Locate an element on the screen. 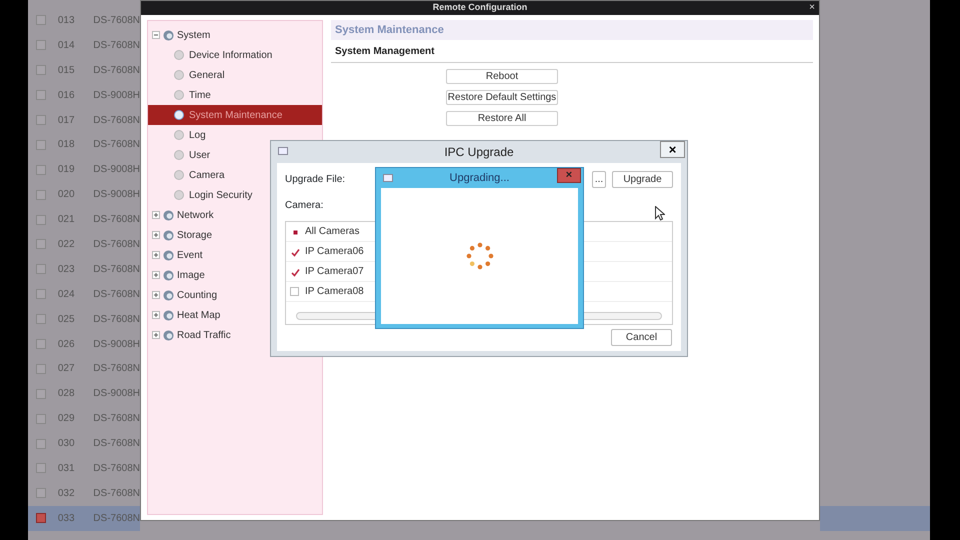  device-number: 027 is located at coordinates (67, 369).